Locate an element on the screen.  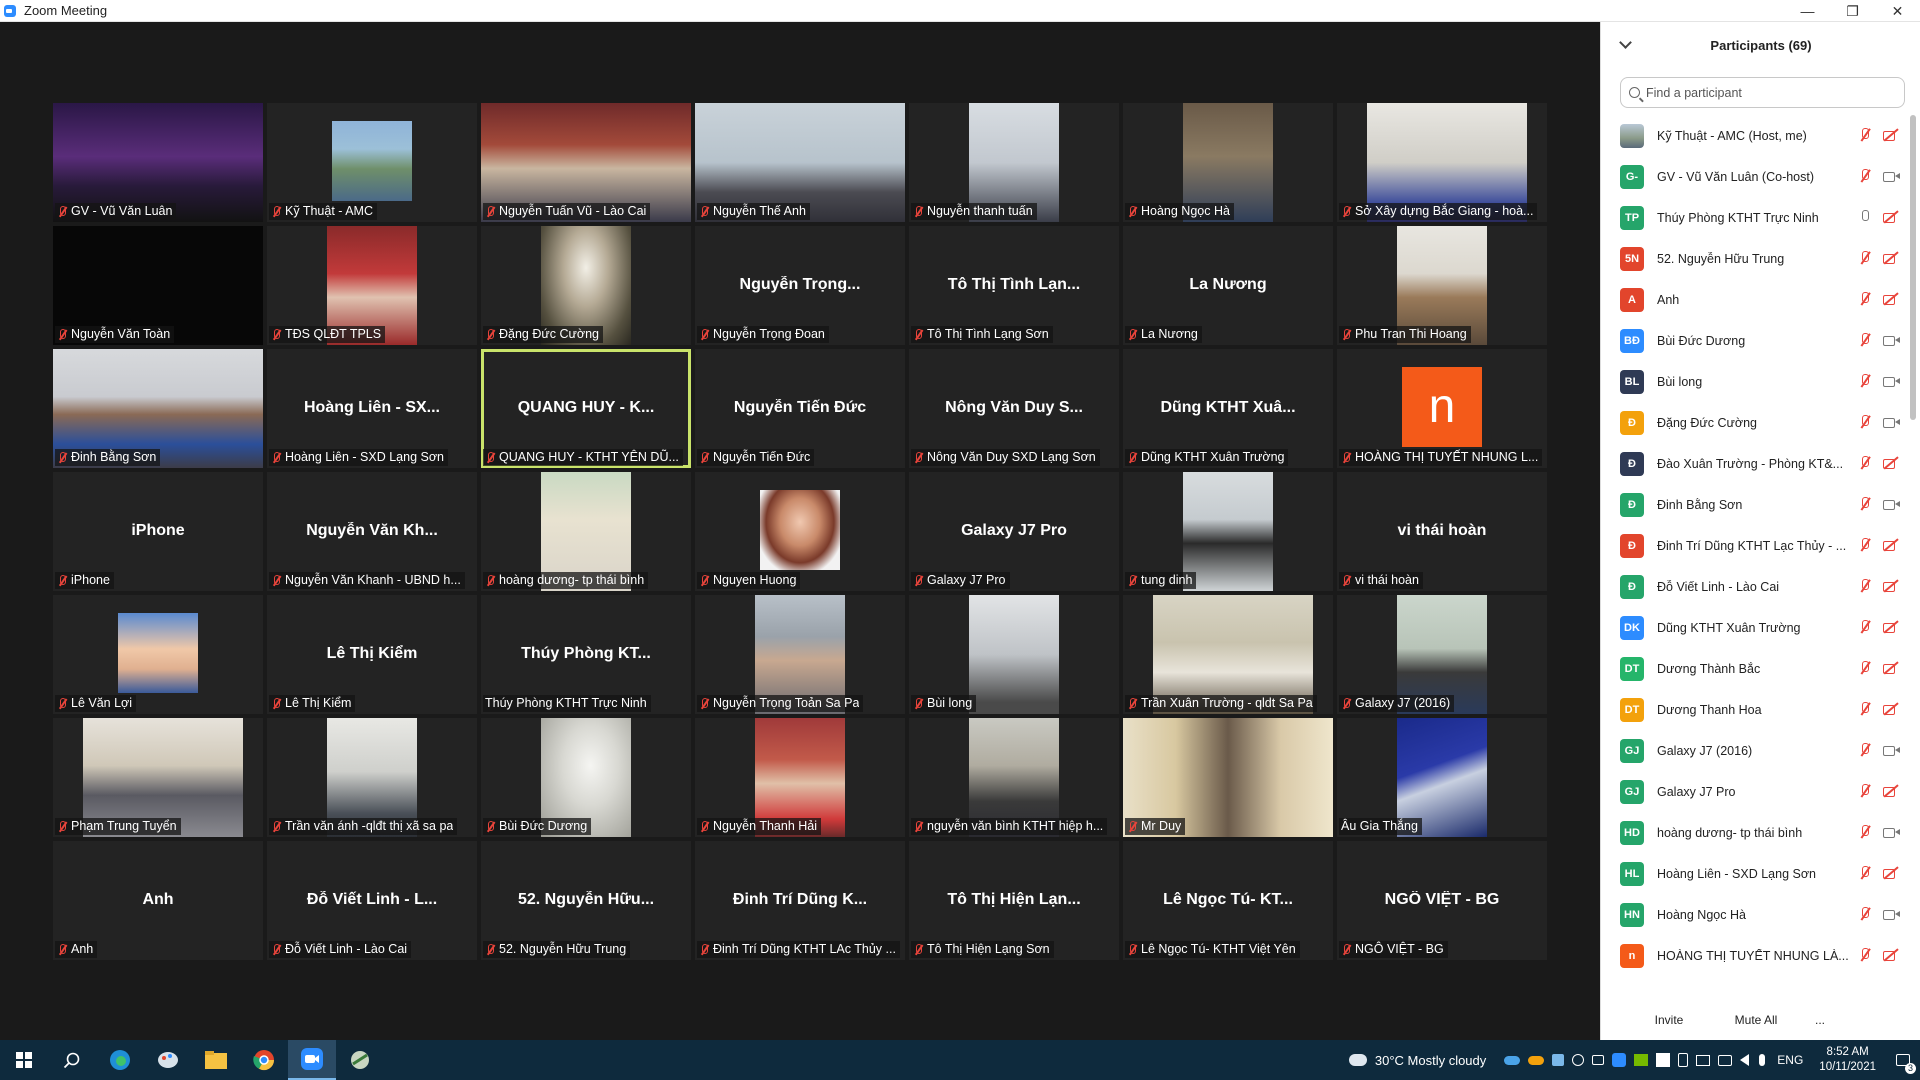
volume-icon is located at coordinates (1745, 1060).